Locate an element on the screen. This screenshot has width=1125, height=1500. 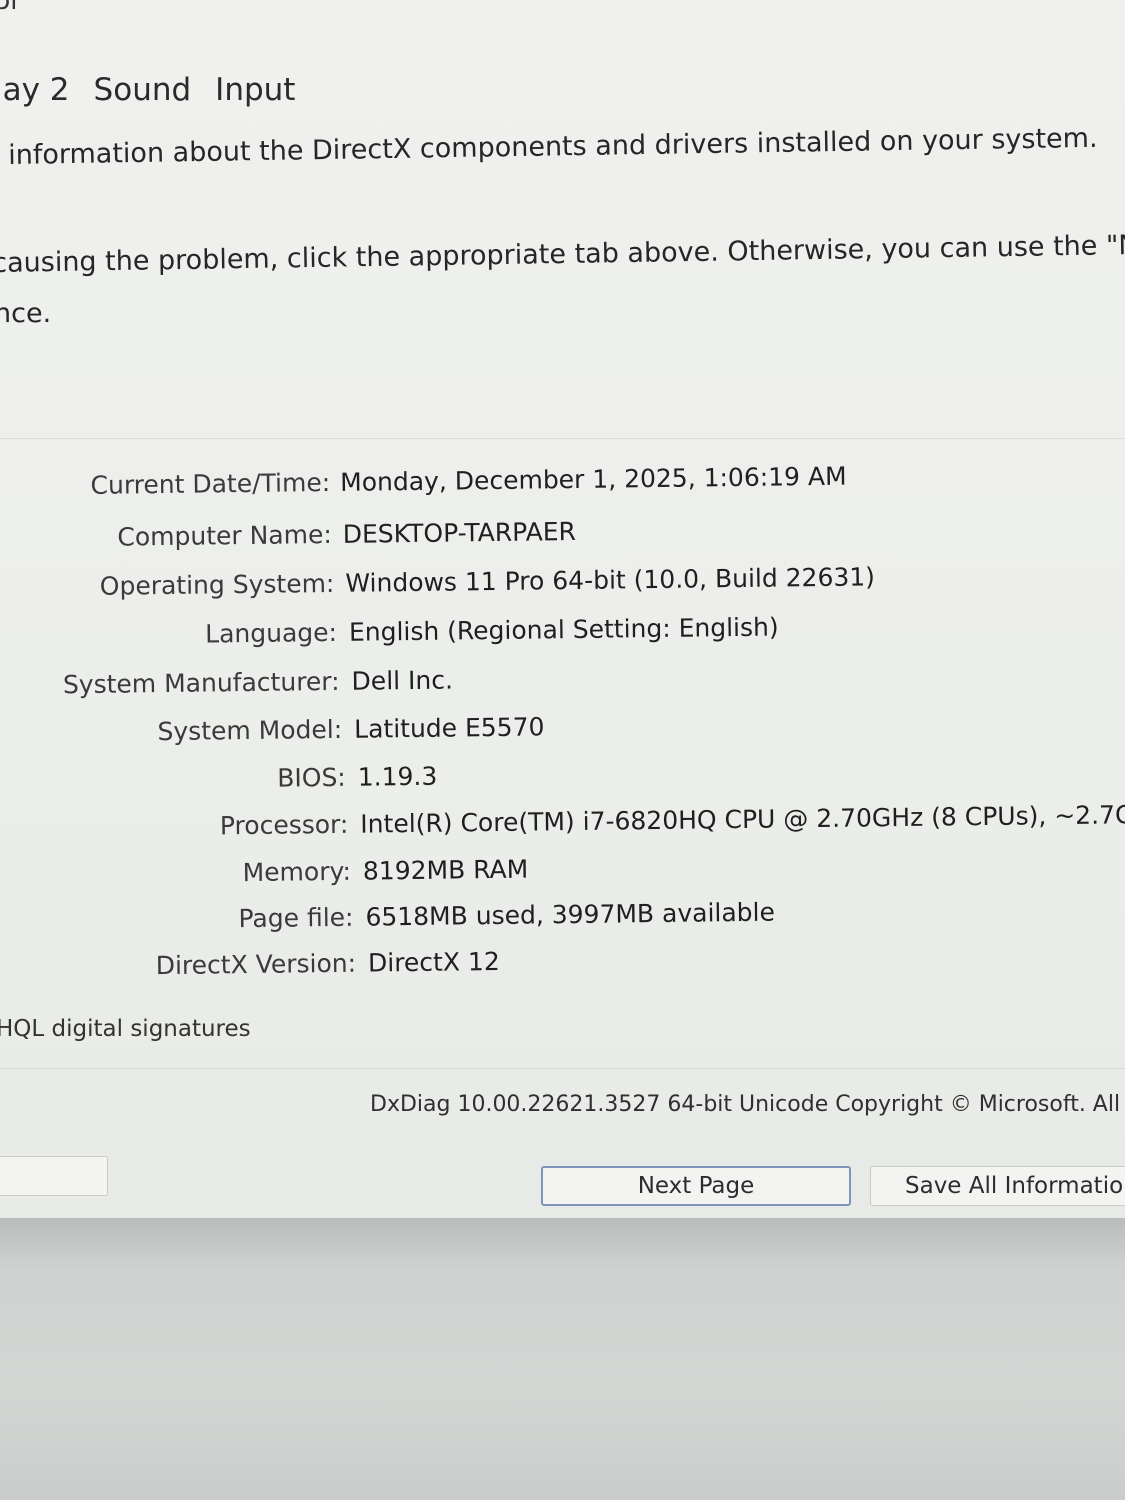
tab-strip: lay 2 Sound Input is located at coordinates (147, 90).